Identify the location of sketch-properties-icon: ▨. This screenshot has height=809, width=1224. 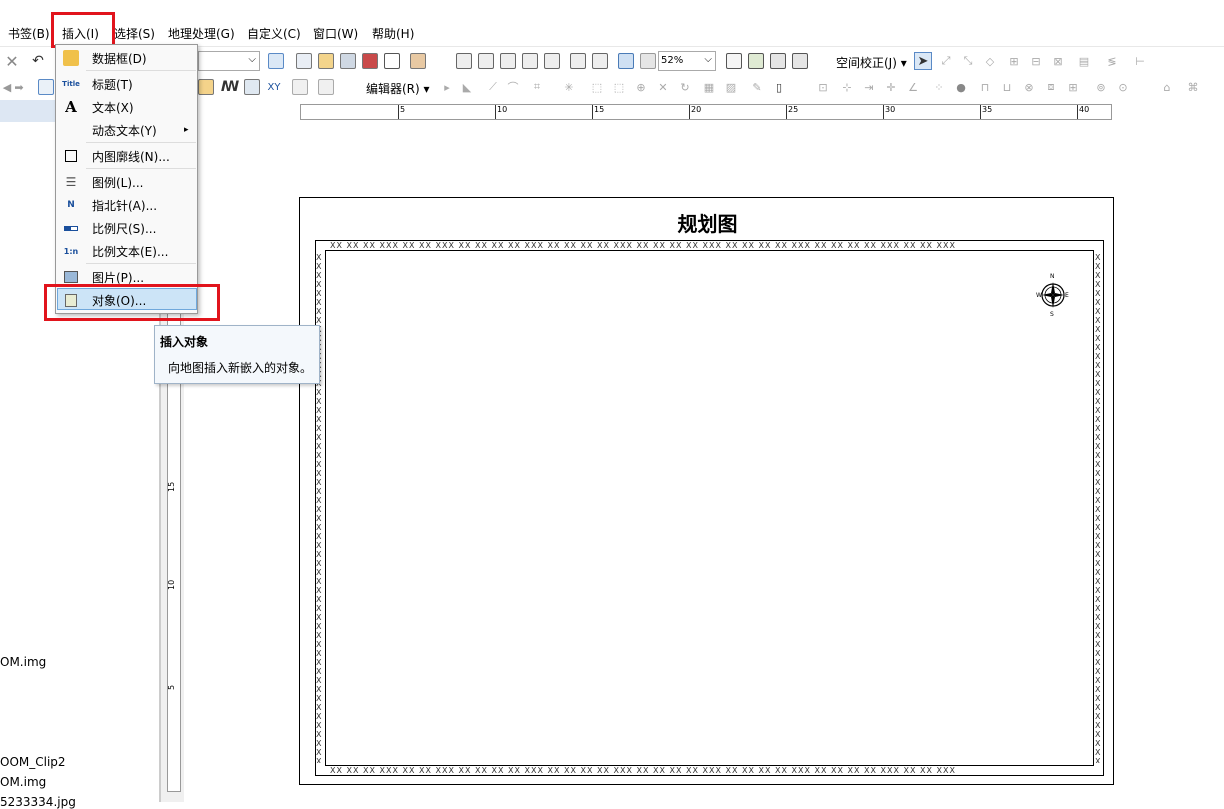
(731, 87).